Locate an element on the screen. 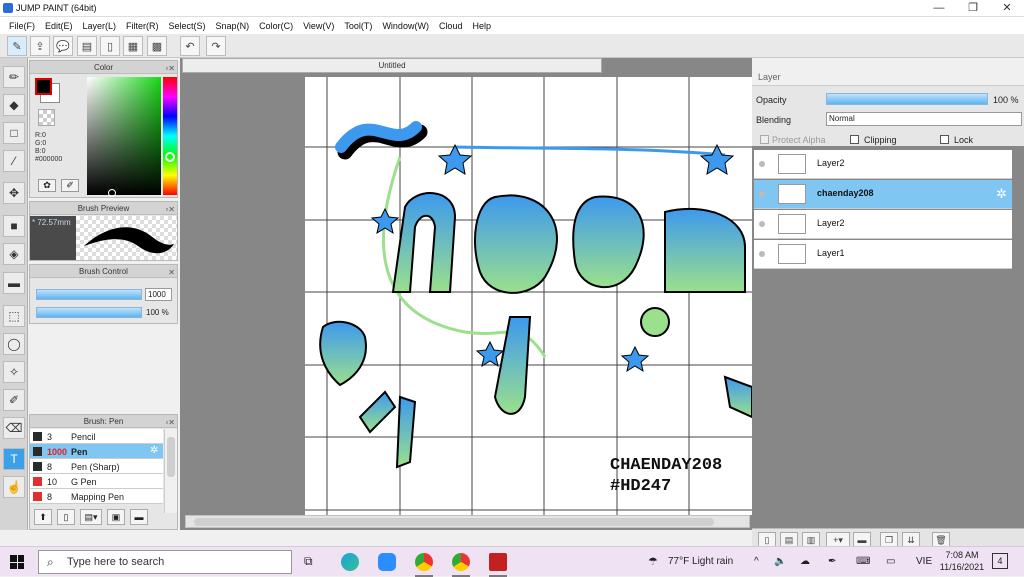 The image size is (1024, 577). brush-item-g-pen: 10 G Pen is located at coordinates (96, 481).